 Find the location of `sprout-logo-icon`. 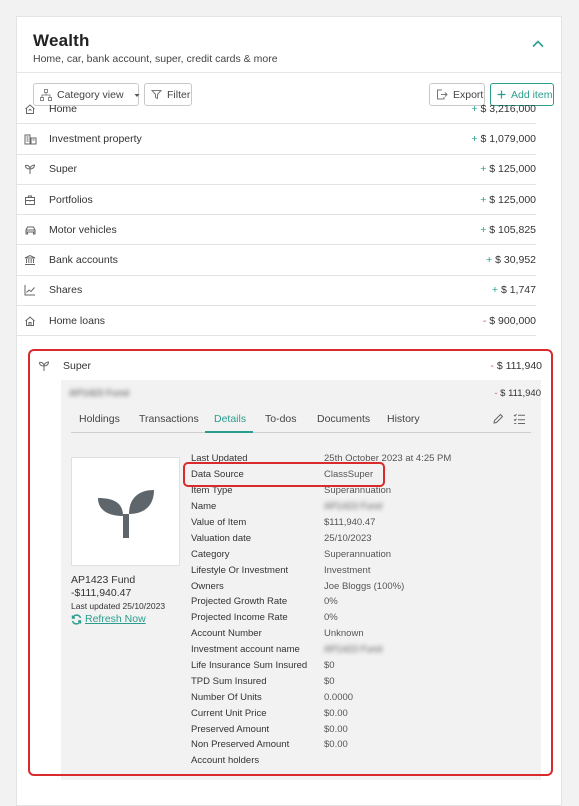

sprout-logo-icon is located at coordinates (125, 513).